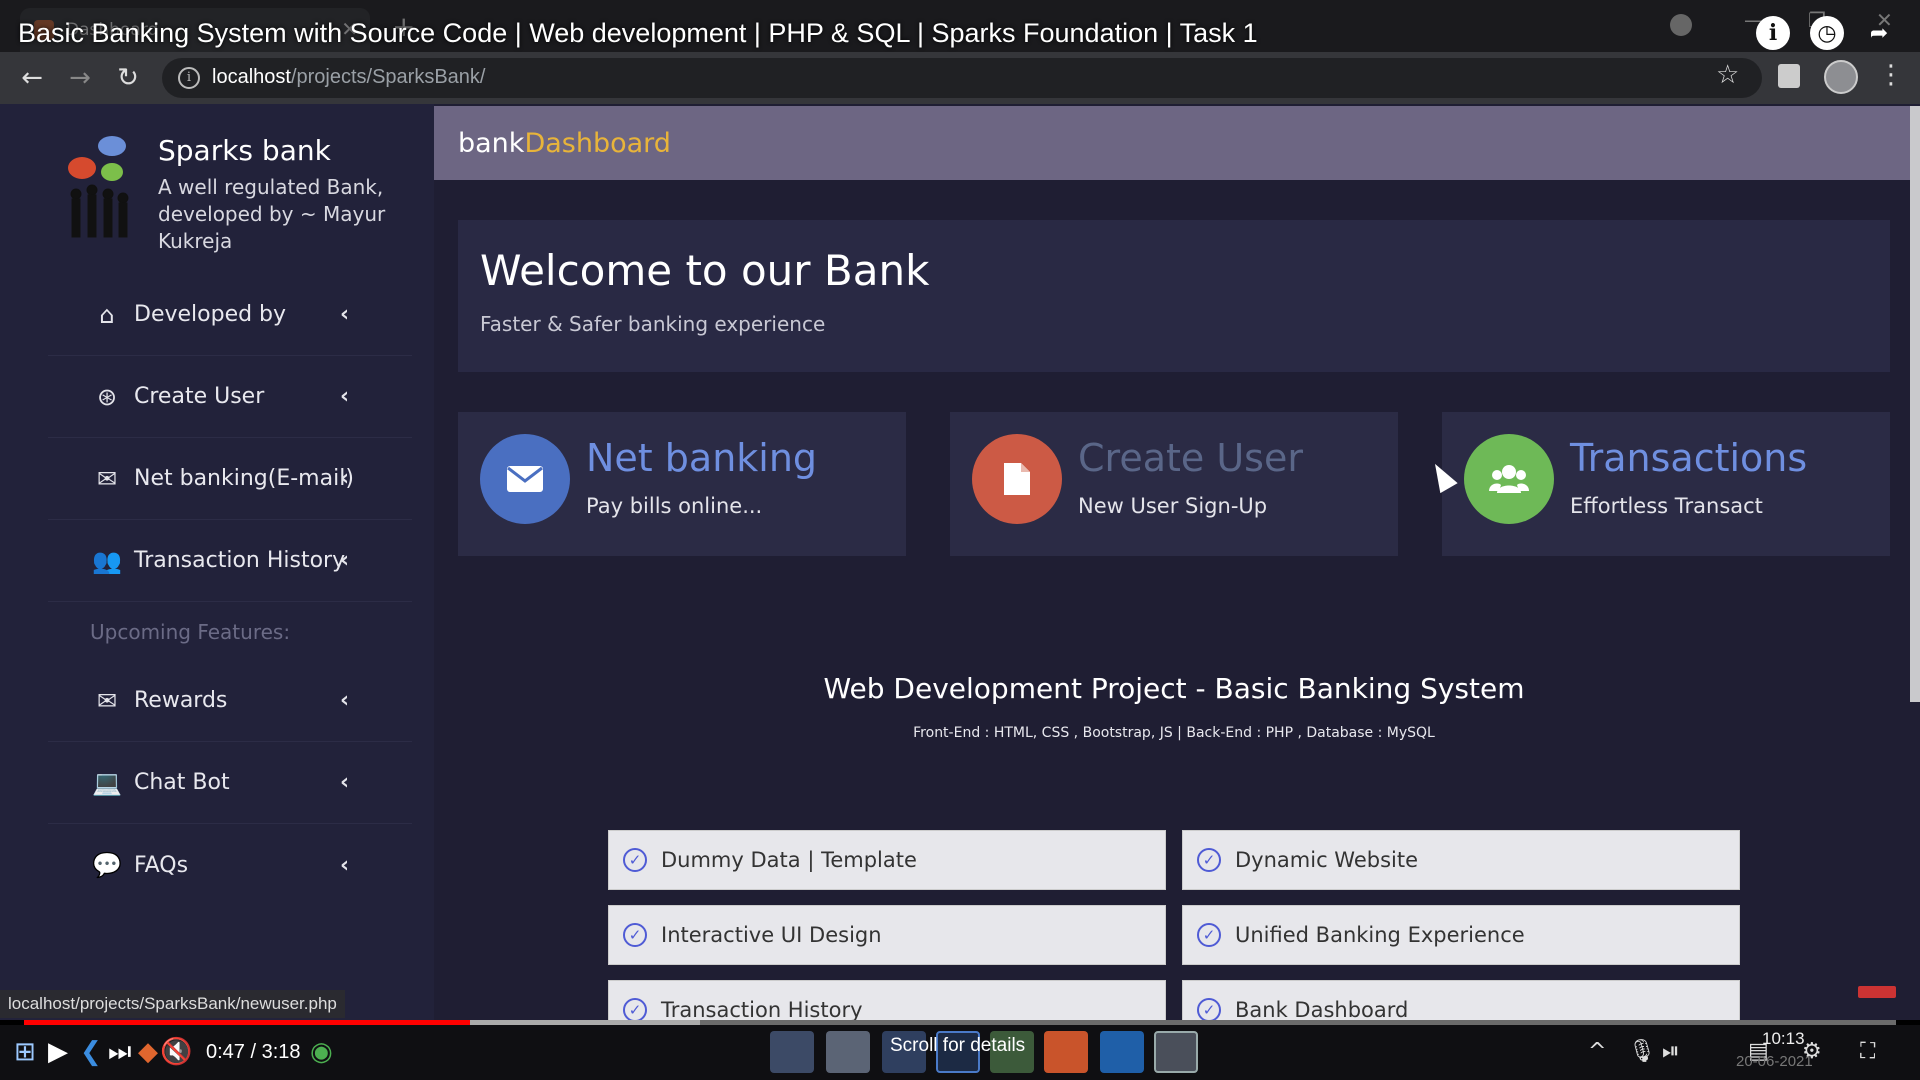 The width and height of the screenshot is (1920, 1080). I want to click on brave-icon: ◆, so click(148, 1052).